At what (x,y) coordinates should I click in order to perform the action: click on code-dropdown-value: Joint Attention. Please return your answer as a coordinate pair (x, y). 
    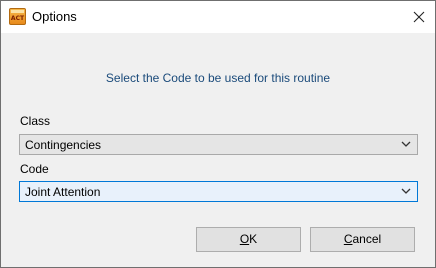
    Looking at the image, I should click on (63, 192).